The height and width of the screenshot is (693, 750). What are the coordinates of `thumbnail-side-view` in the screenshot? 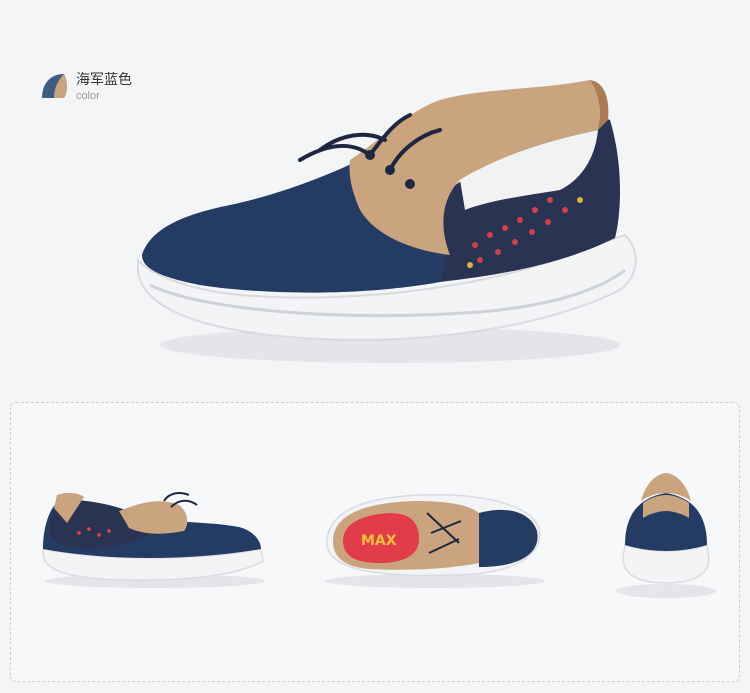 It's located at (155, 538).